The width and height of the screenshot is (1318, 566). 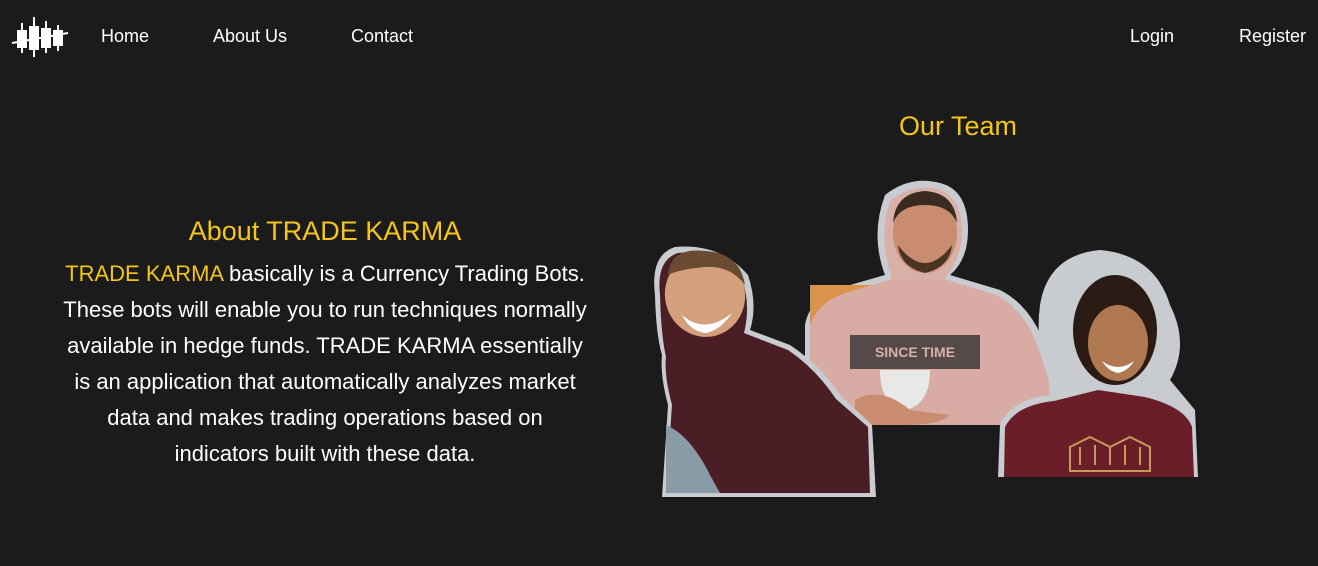 What do you see at coordinates (250, 36) in the screenshot?
I see `nav-link-about-us: About Us` at bounding box center [250, 36].